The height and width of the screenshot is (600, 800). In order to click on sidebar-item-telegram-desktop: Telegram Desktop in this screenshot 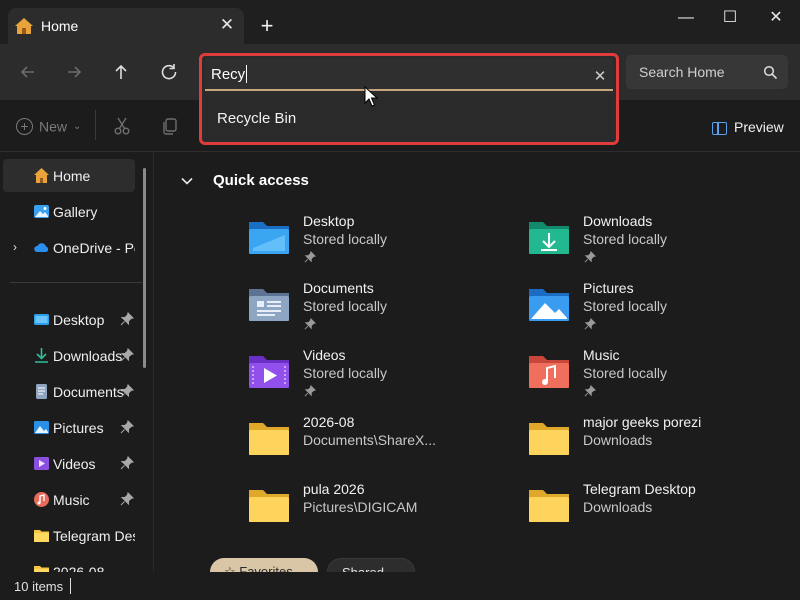, I will do `click(69, 535)`.